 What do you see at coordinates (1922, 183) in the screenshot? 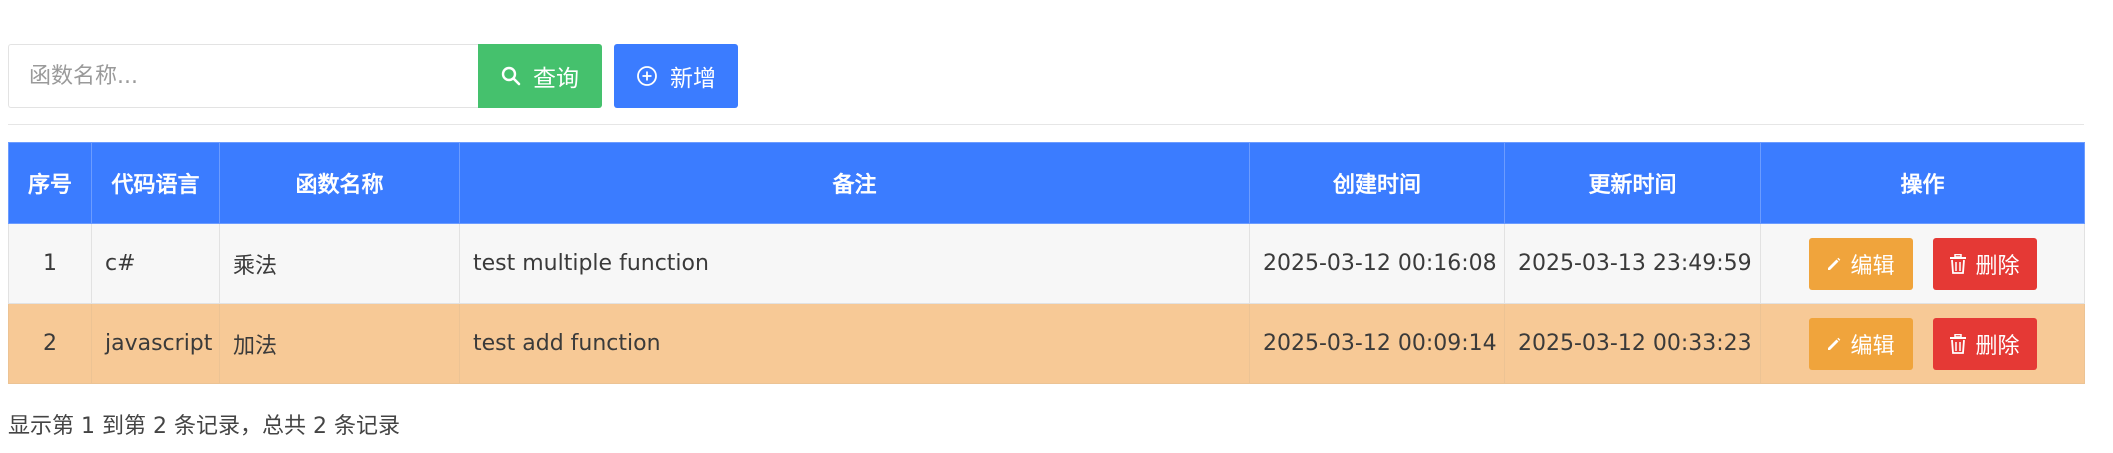
I see `column-header-actions: 操作` at bounding box center [1922, 183].